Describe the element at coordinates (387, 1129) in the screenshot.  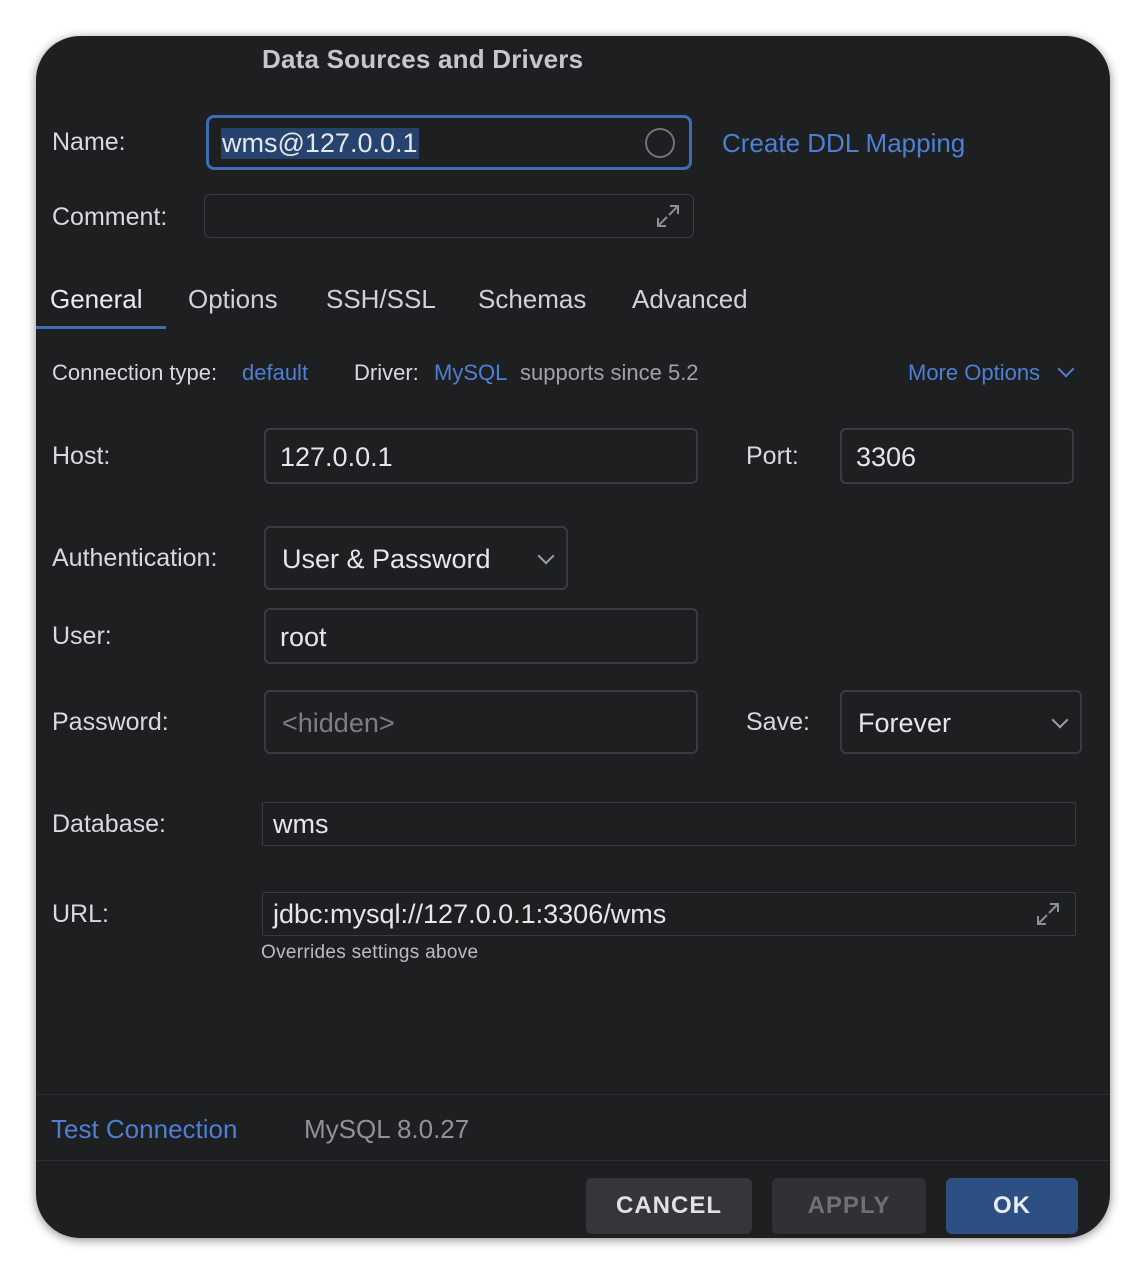
I see `server-version: MySQL 8.0.27` at that location.